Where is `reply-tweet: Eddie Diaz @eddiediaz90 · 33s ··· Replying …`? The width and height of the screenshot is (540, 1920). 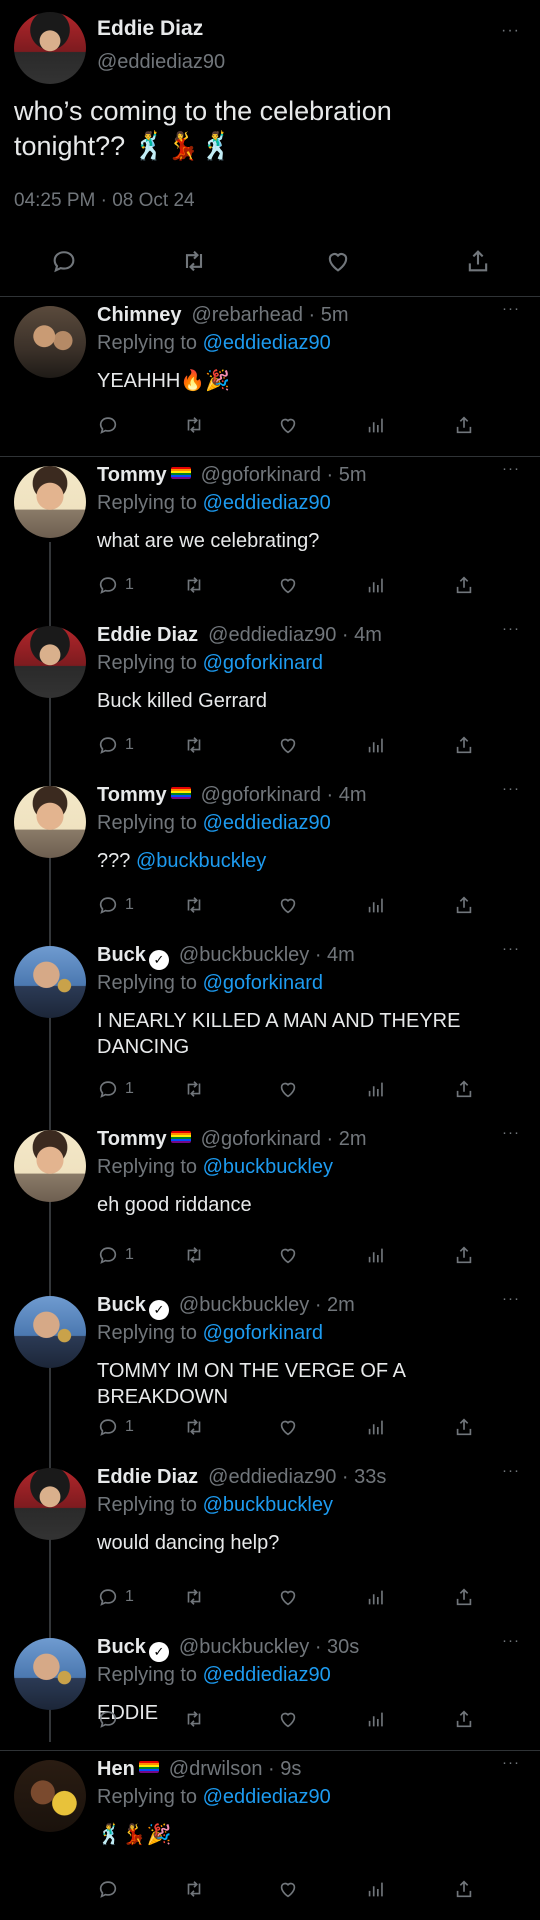
reply-tweet: Eddie Diaz @eddiediaz90 · 33s ··· Replying … is located at coordinates (270, 1543).